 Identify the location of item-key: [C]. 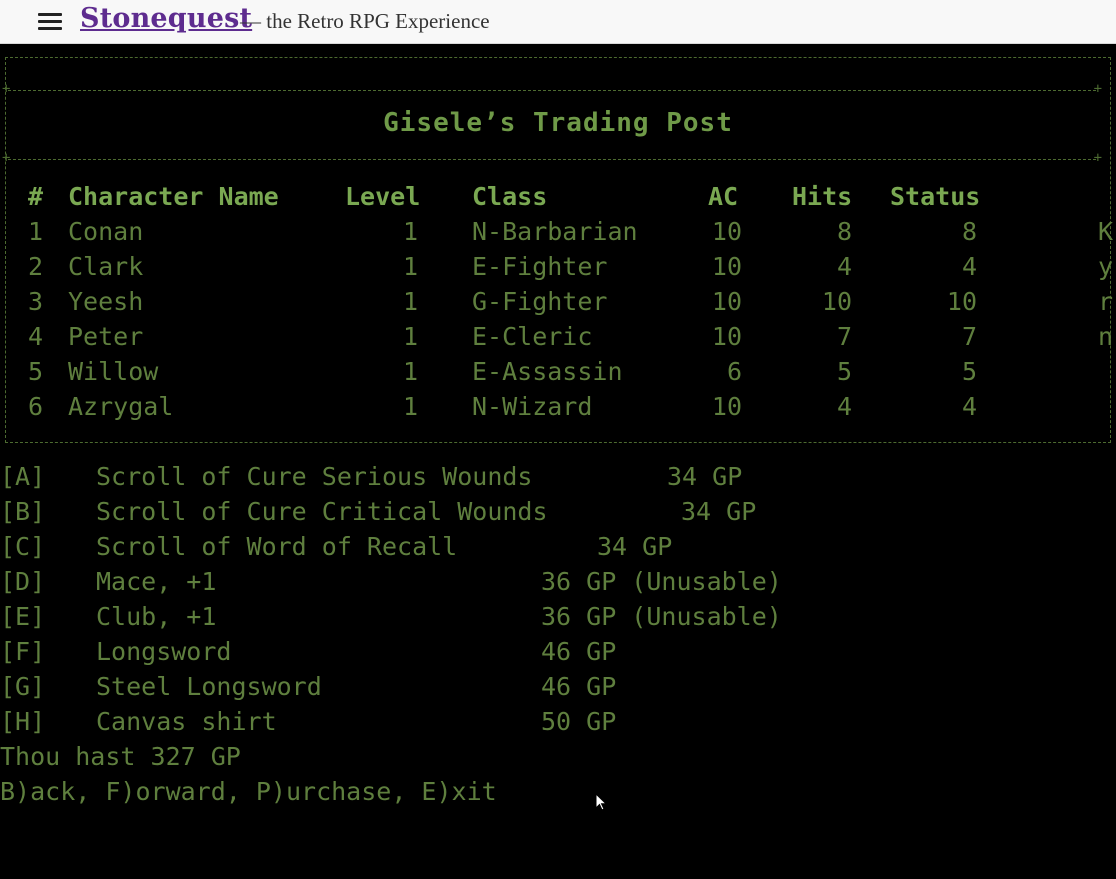
(23, 546).